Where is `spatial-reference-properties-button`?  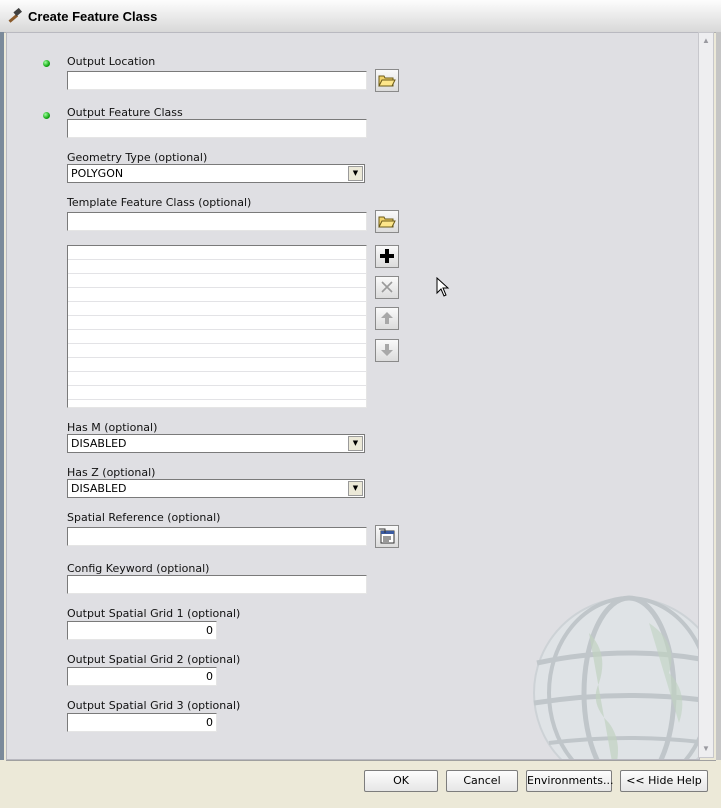
spatial-reference-properties-button is located at coordinates (387, 536).